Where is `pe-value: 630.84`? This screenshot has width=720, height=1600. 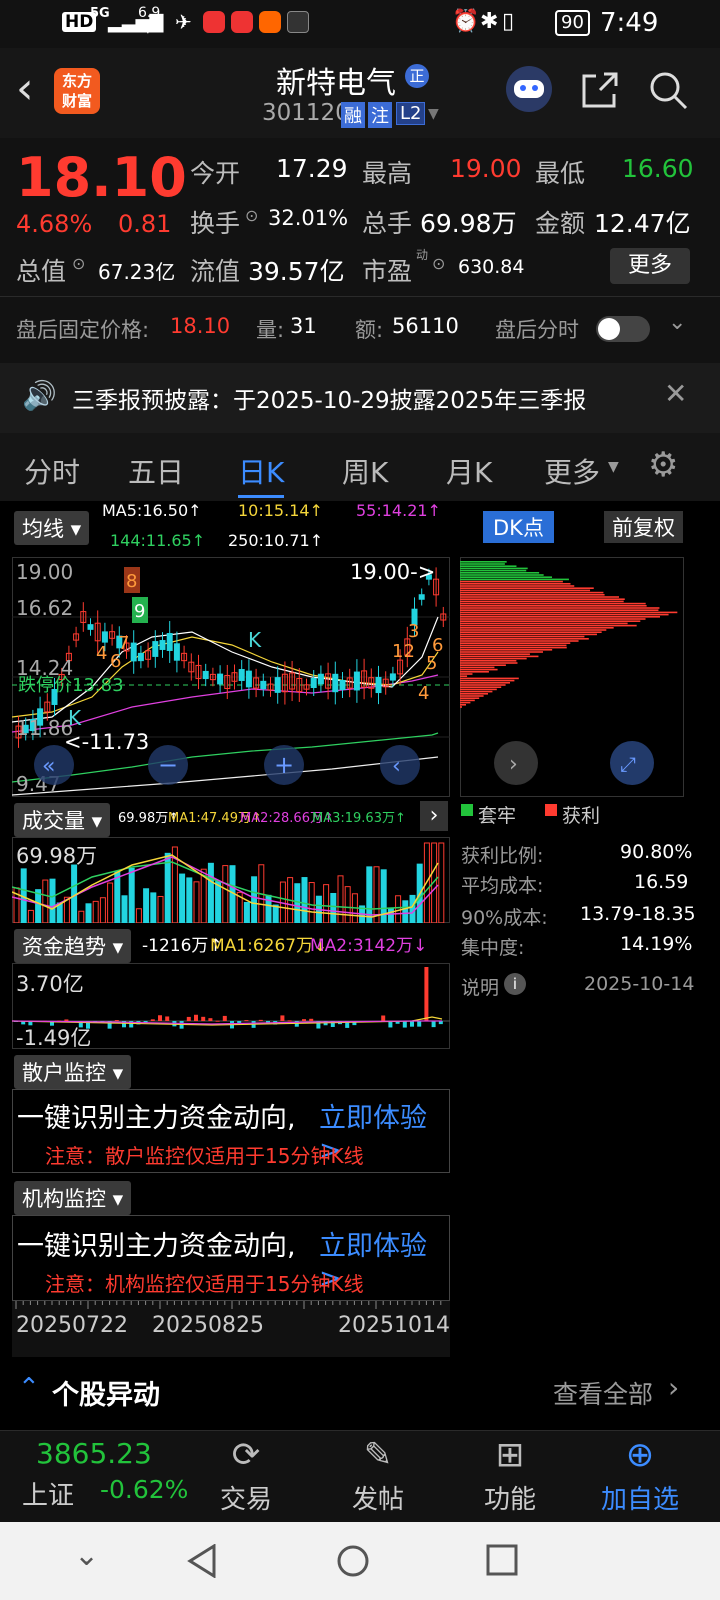
pe-value: 630.84 is located at coordinates (491, 267).